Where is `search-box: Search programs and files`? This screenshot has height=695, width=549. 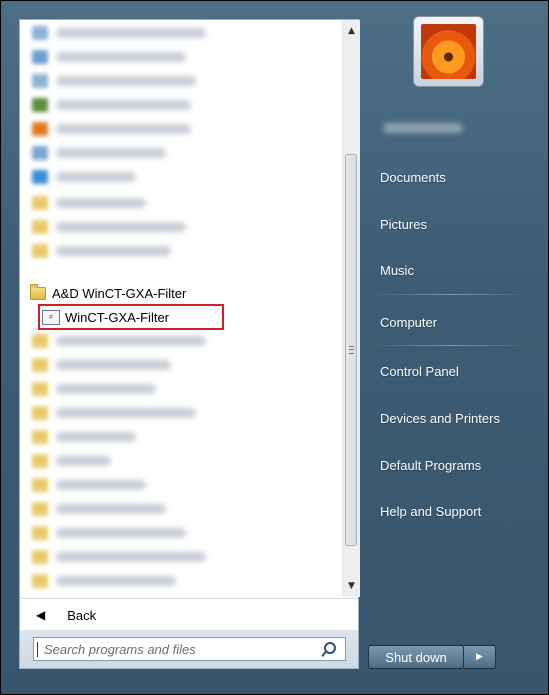 search-box: Search programs and files is located at coordinates (189, 649).